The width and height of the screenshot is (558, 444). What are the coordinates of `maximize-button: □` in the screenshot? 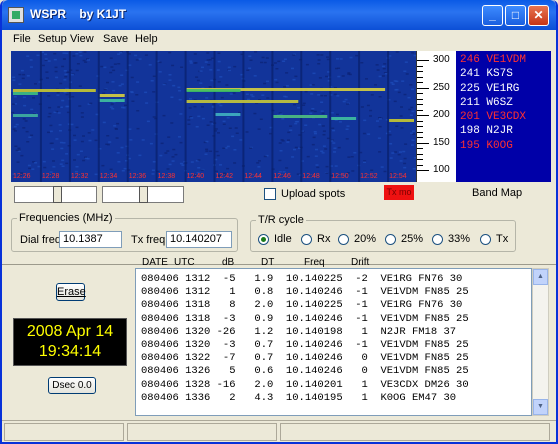 It's located at (515, 15).